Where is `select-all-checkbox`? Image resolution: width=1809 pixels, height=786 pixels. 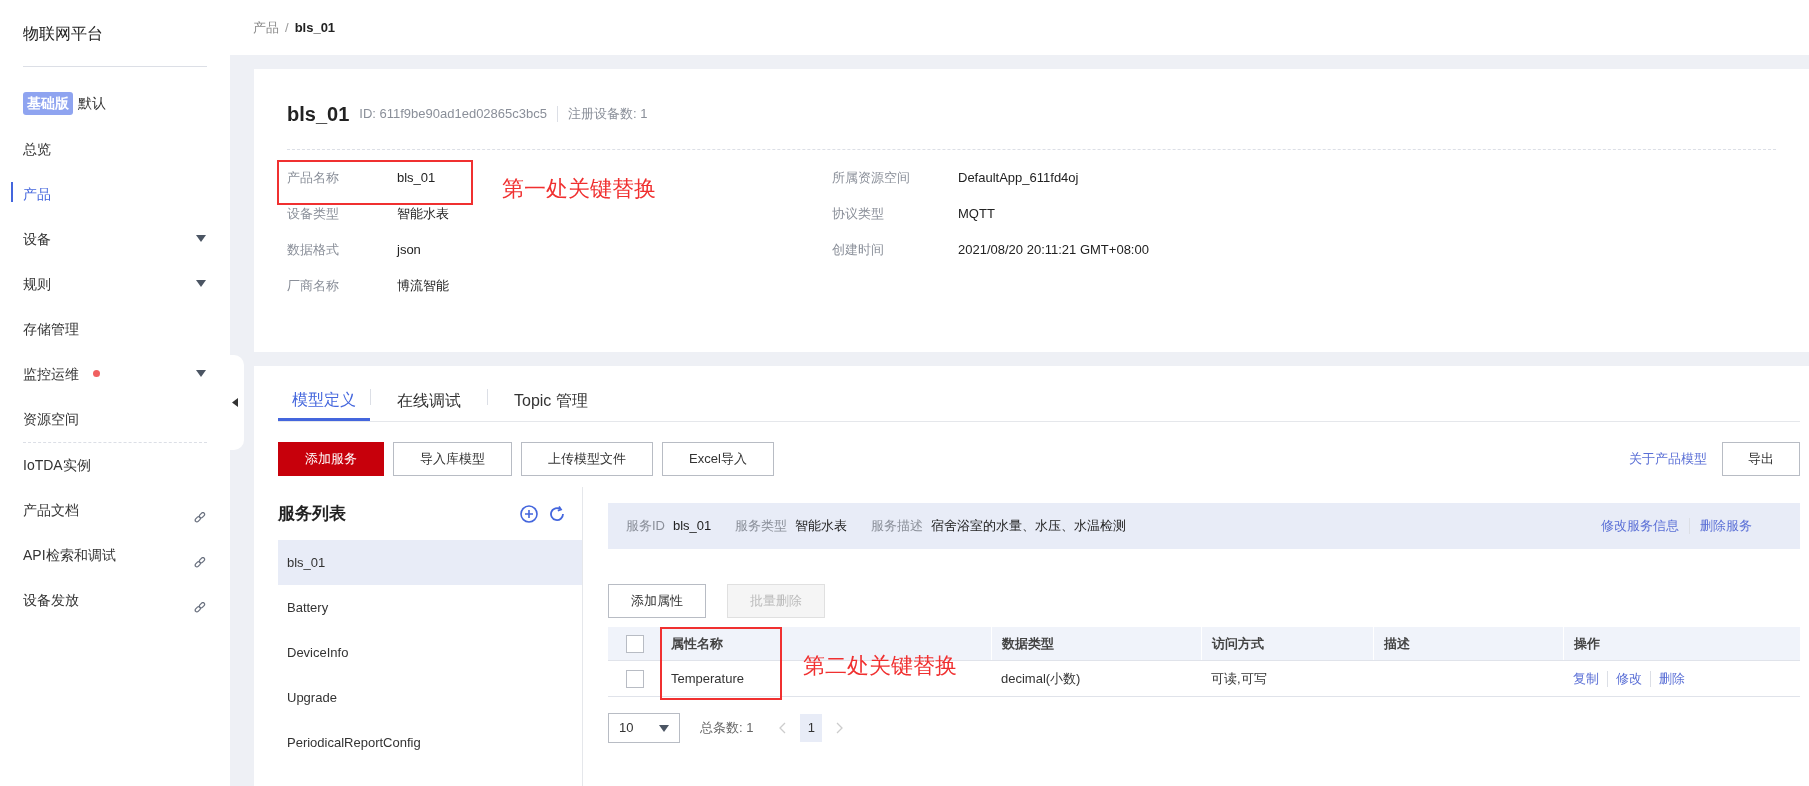
select-all-checkbox is located at coordinates (634, 643).